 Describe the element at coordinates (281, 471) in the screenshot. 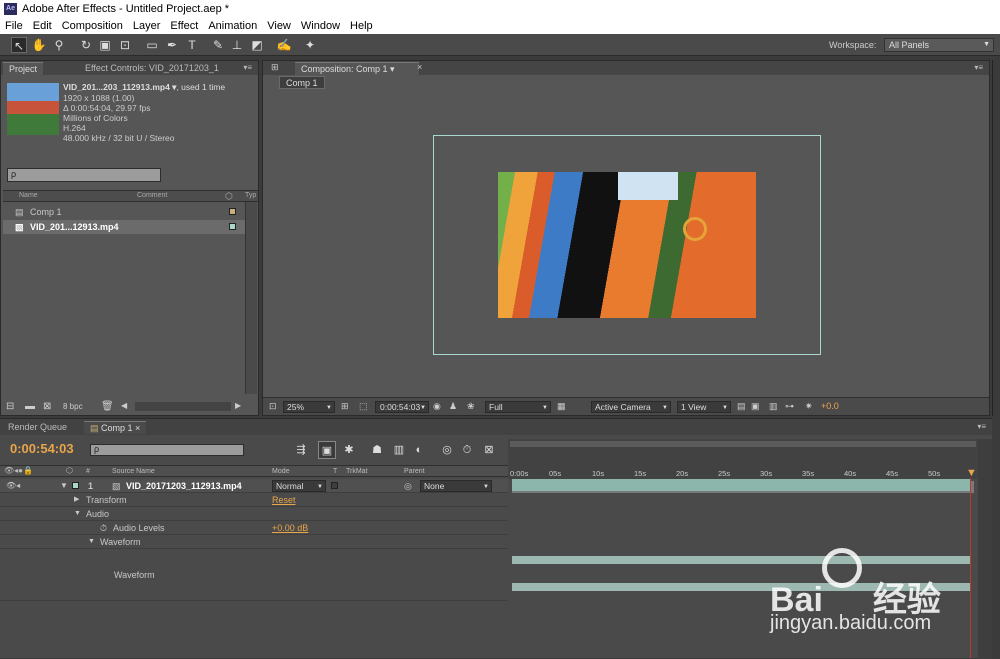

I see `col-mode: Mode` at that location.